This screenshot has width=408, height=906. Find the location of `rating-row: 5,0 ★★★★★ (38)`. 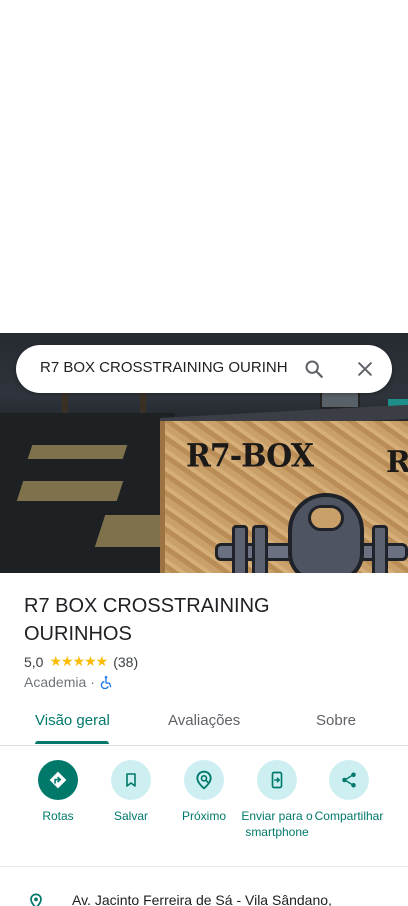

rating-row: 5,0 ★★★★★ (38) is located at coordinates (81, 661).